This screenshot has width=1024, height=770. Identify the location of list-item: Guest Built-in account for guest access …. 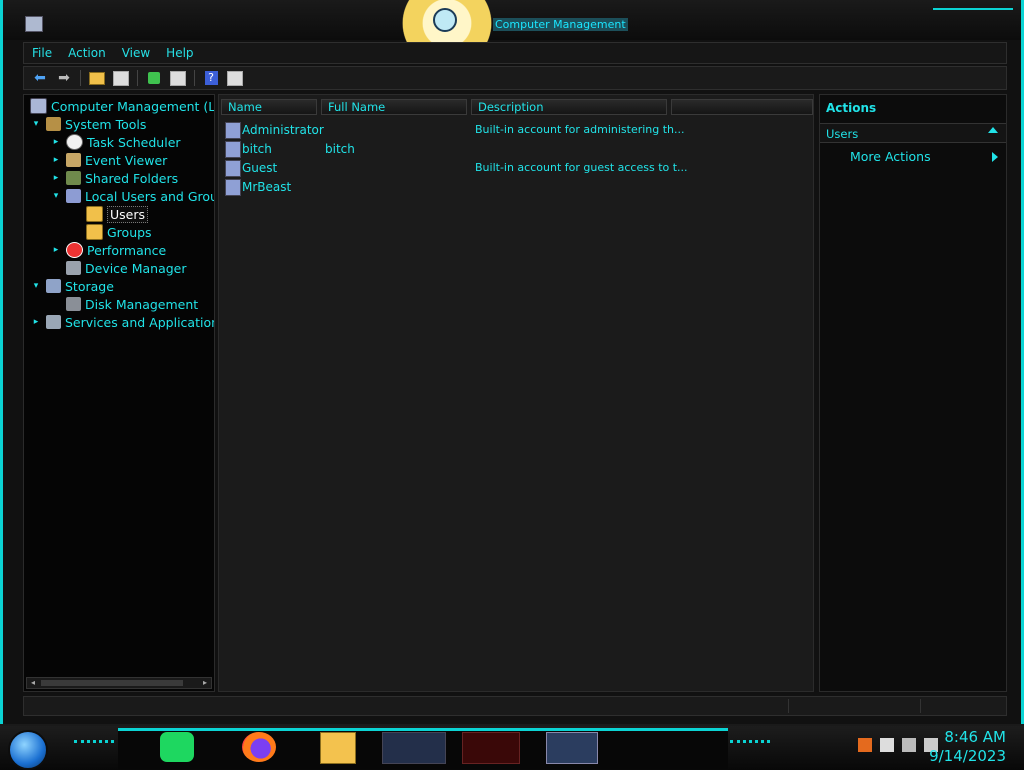
(518, 168).